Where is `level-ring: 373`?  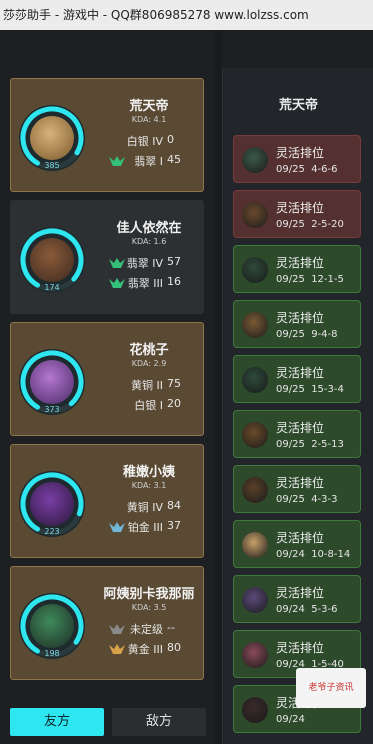
level-ring: 373 is located at coordinates (52, 382).